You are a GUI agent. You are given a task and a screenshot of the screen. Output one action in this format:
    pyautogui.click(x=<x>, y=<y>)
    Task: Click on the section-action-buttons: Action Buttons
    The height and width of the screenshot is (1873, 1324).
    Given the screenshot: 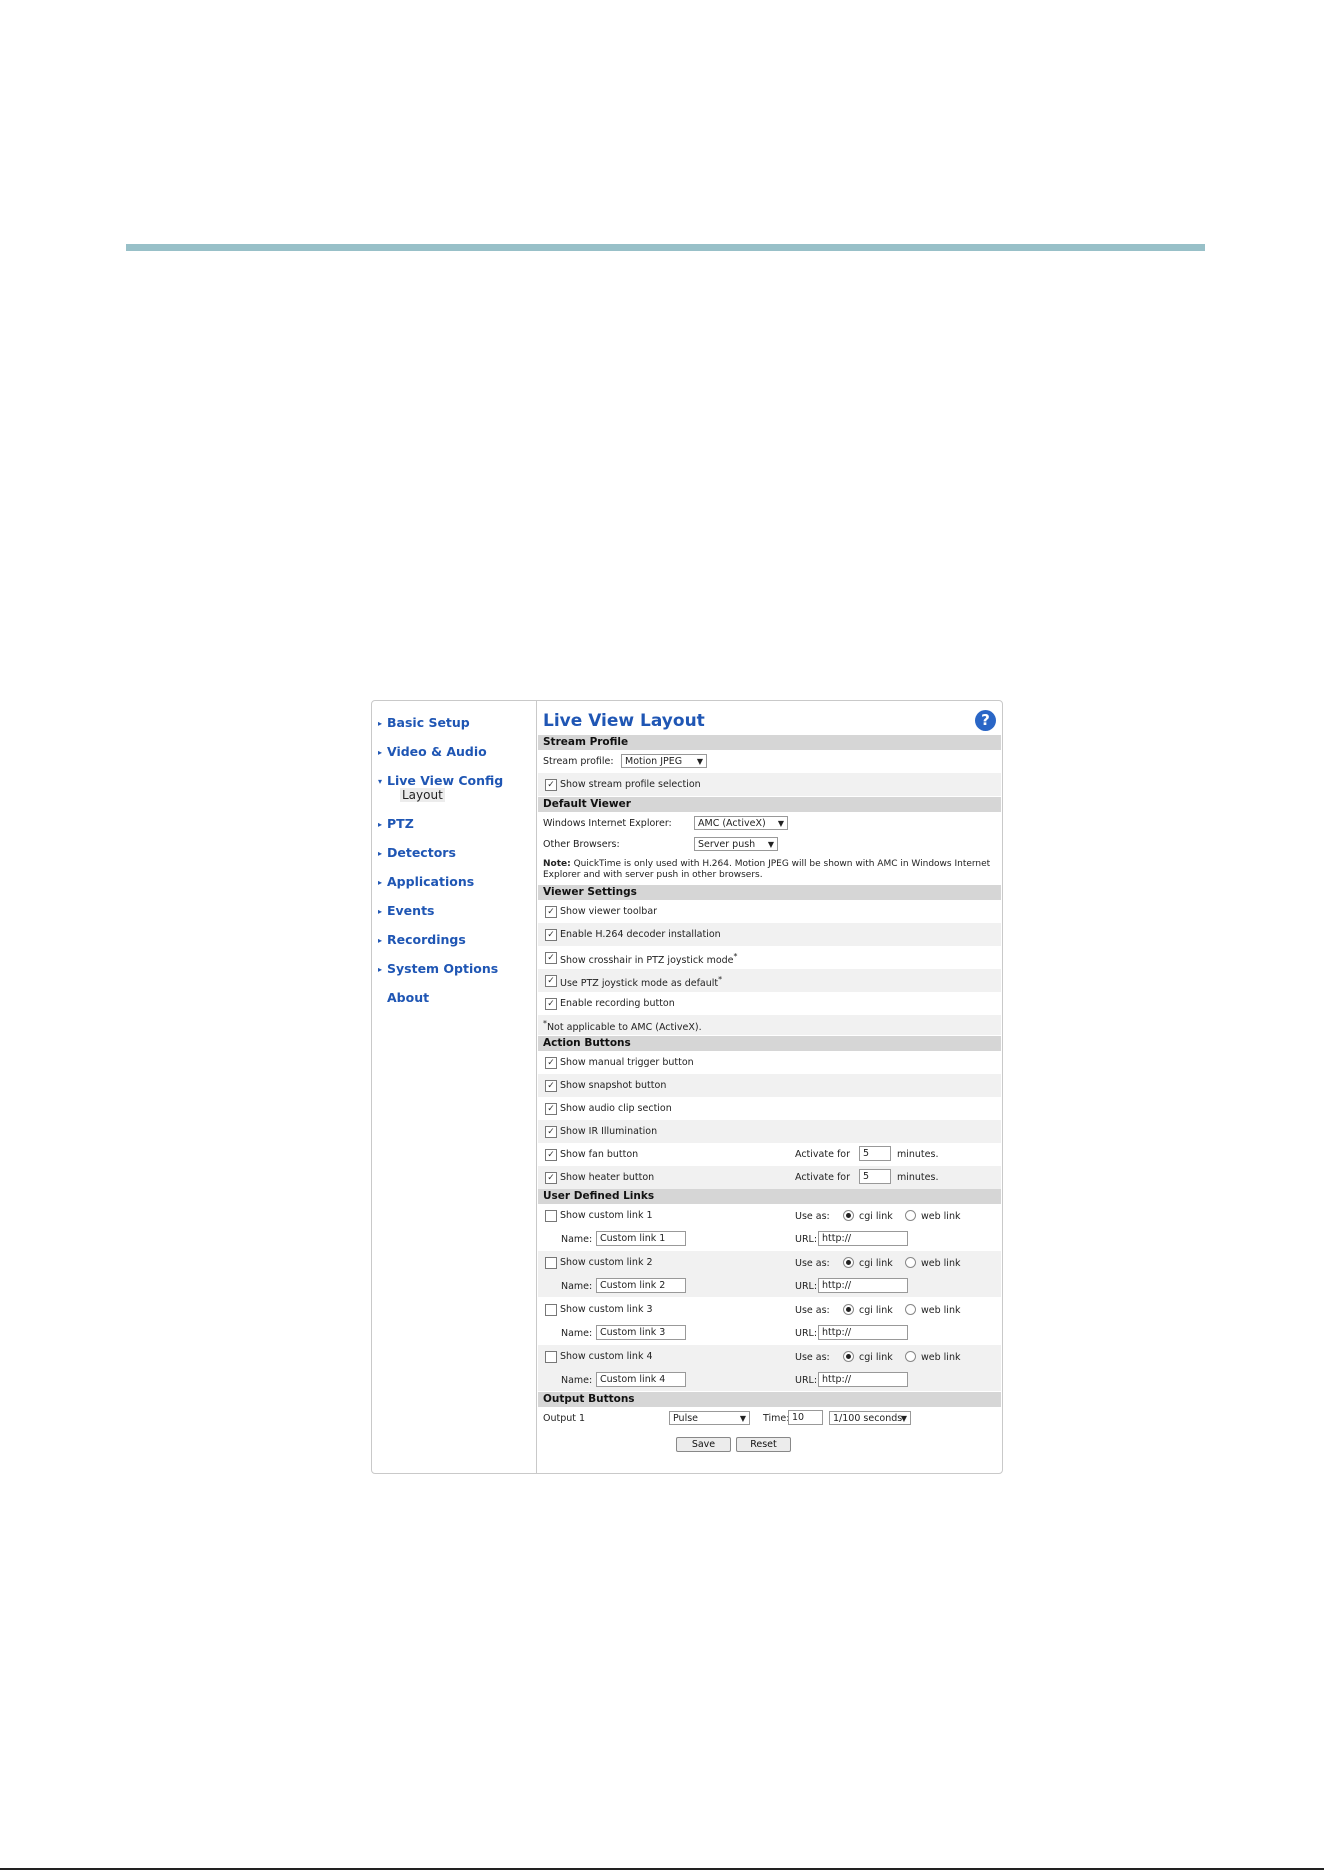 What is the action you would take?
    pyautogui.click(x=769, y=1043)
    